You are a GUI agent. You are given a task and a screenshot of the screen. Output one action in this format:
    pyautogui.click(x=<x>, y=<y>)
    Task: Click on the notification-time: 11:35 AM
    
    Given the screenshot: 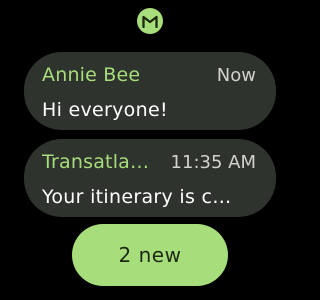 What is the action you would take?
    pyautogui.click(x=213, y=162)
    